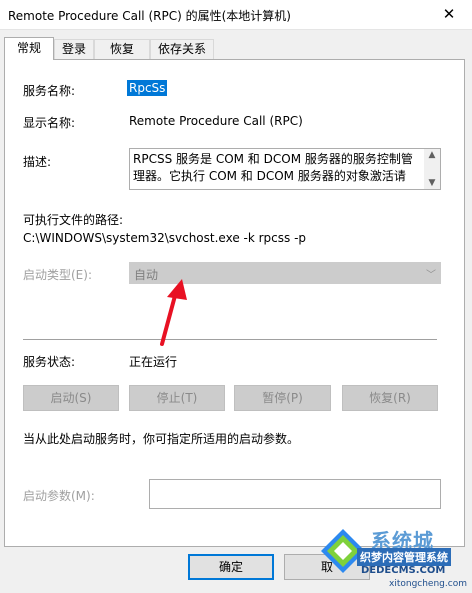 The height and width of the screenshot is (593, 472). What do you see at coordinates (146, 275) in the screenshot?
I see `startup-type-value: 自动` at bounding box center [146, 275].